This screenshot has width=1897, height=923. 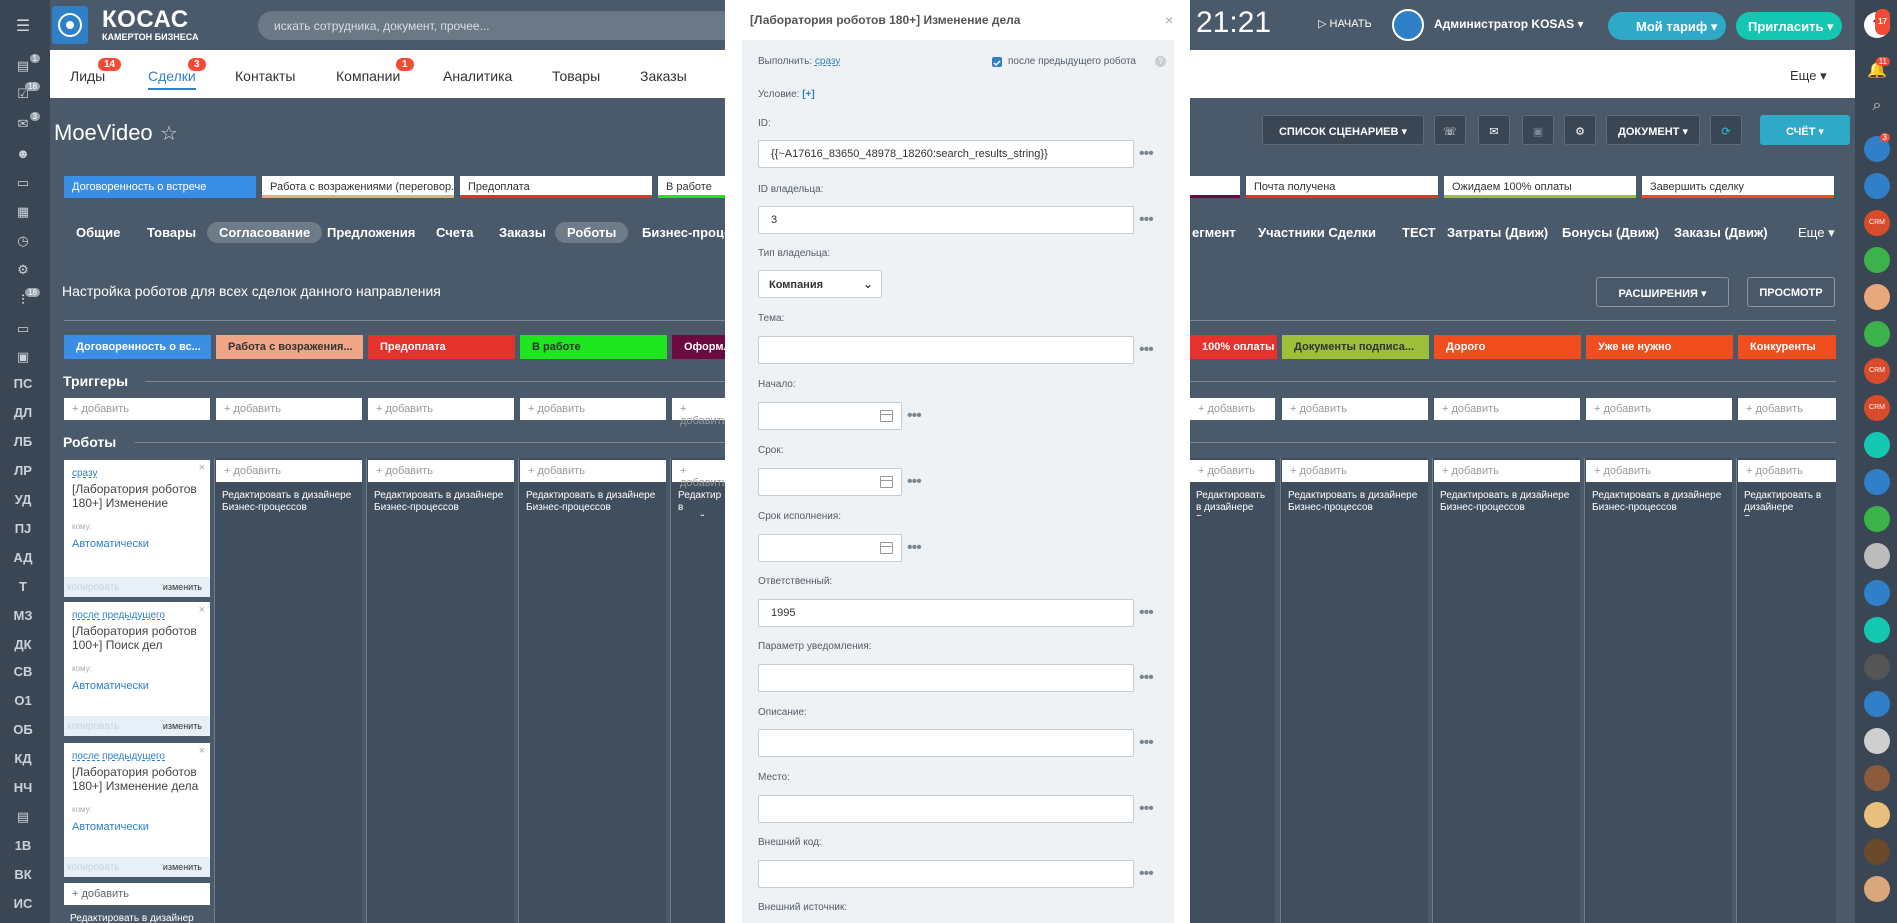 I want to click on add-condition-link: [+], so click(x=808, y=94).